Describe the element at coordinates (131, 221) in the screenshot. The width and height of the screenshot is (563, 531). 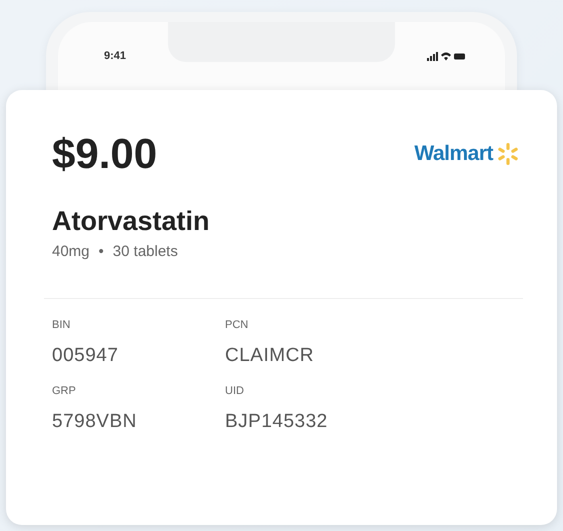
I see `drug-name: Atorvastatin` at that location.